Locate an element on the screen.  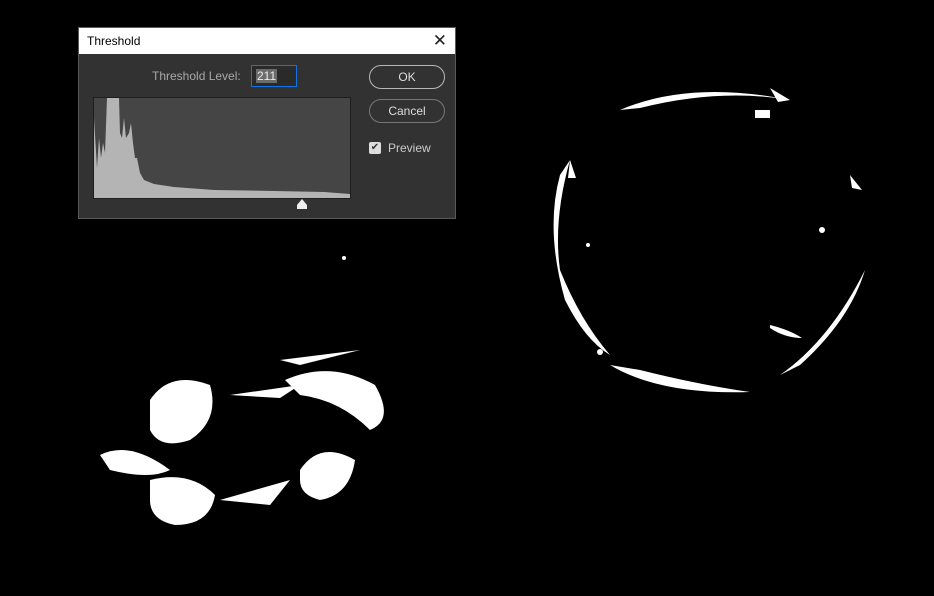
cancel-button: Cancel is located at coordinates (407, 111).